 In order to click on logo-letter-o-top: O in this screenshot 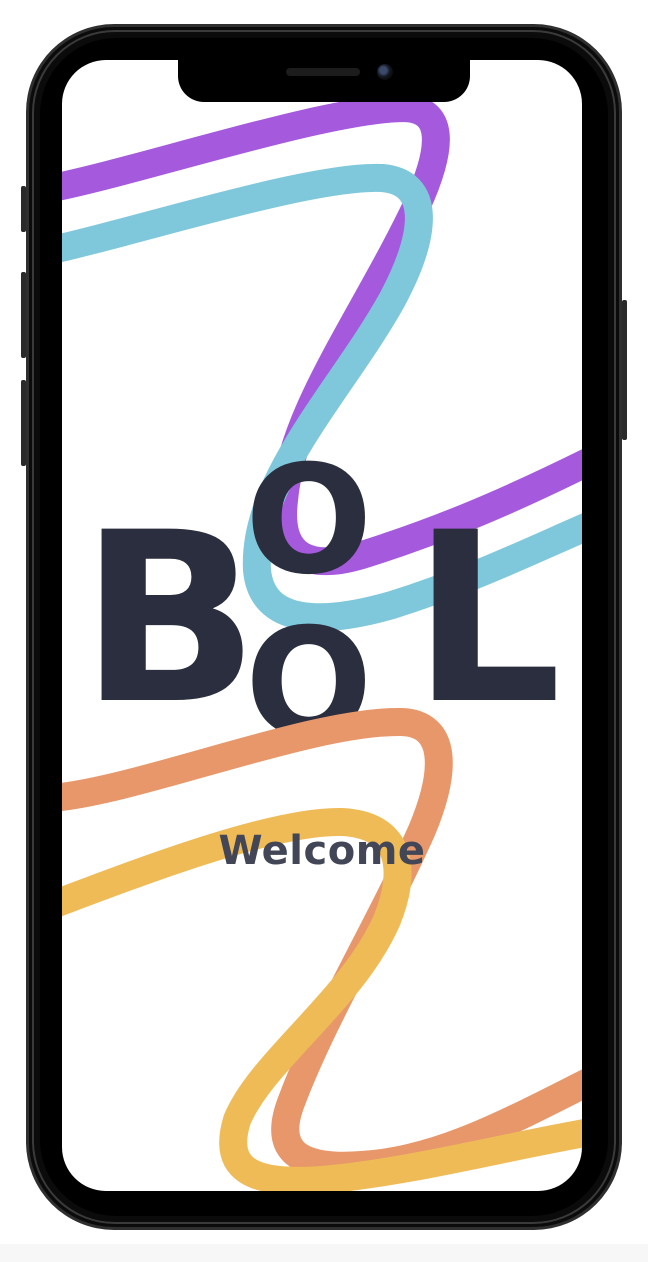, I will do `click(309, 521)`.